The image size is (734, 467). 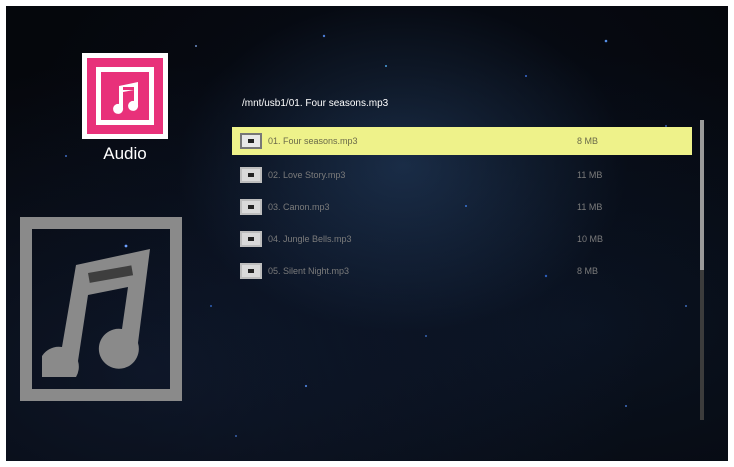 What do you see at coordinates (309, 271) in the screenshot?
I see `file-name: 05. Silent Night.mp3` at bounding box center [309, 271].